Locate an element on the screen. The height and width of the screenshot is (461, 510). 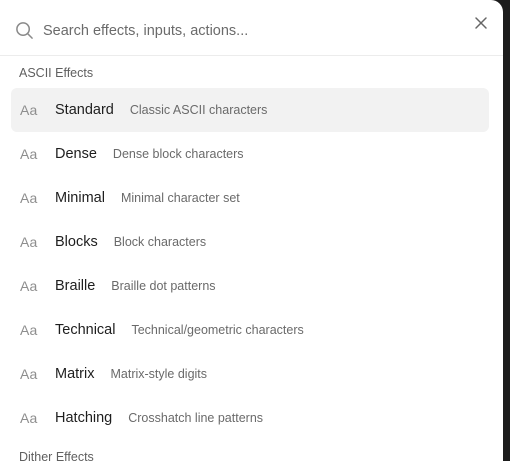
item-description: Braille dot patterns is located at coordinates (163, 286).